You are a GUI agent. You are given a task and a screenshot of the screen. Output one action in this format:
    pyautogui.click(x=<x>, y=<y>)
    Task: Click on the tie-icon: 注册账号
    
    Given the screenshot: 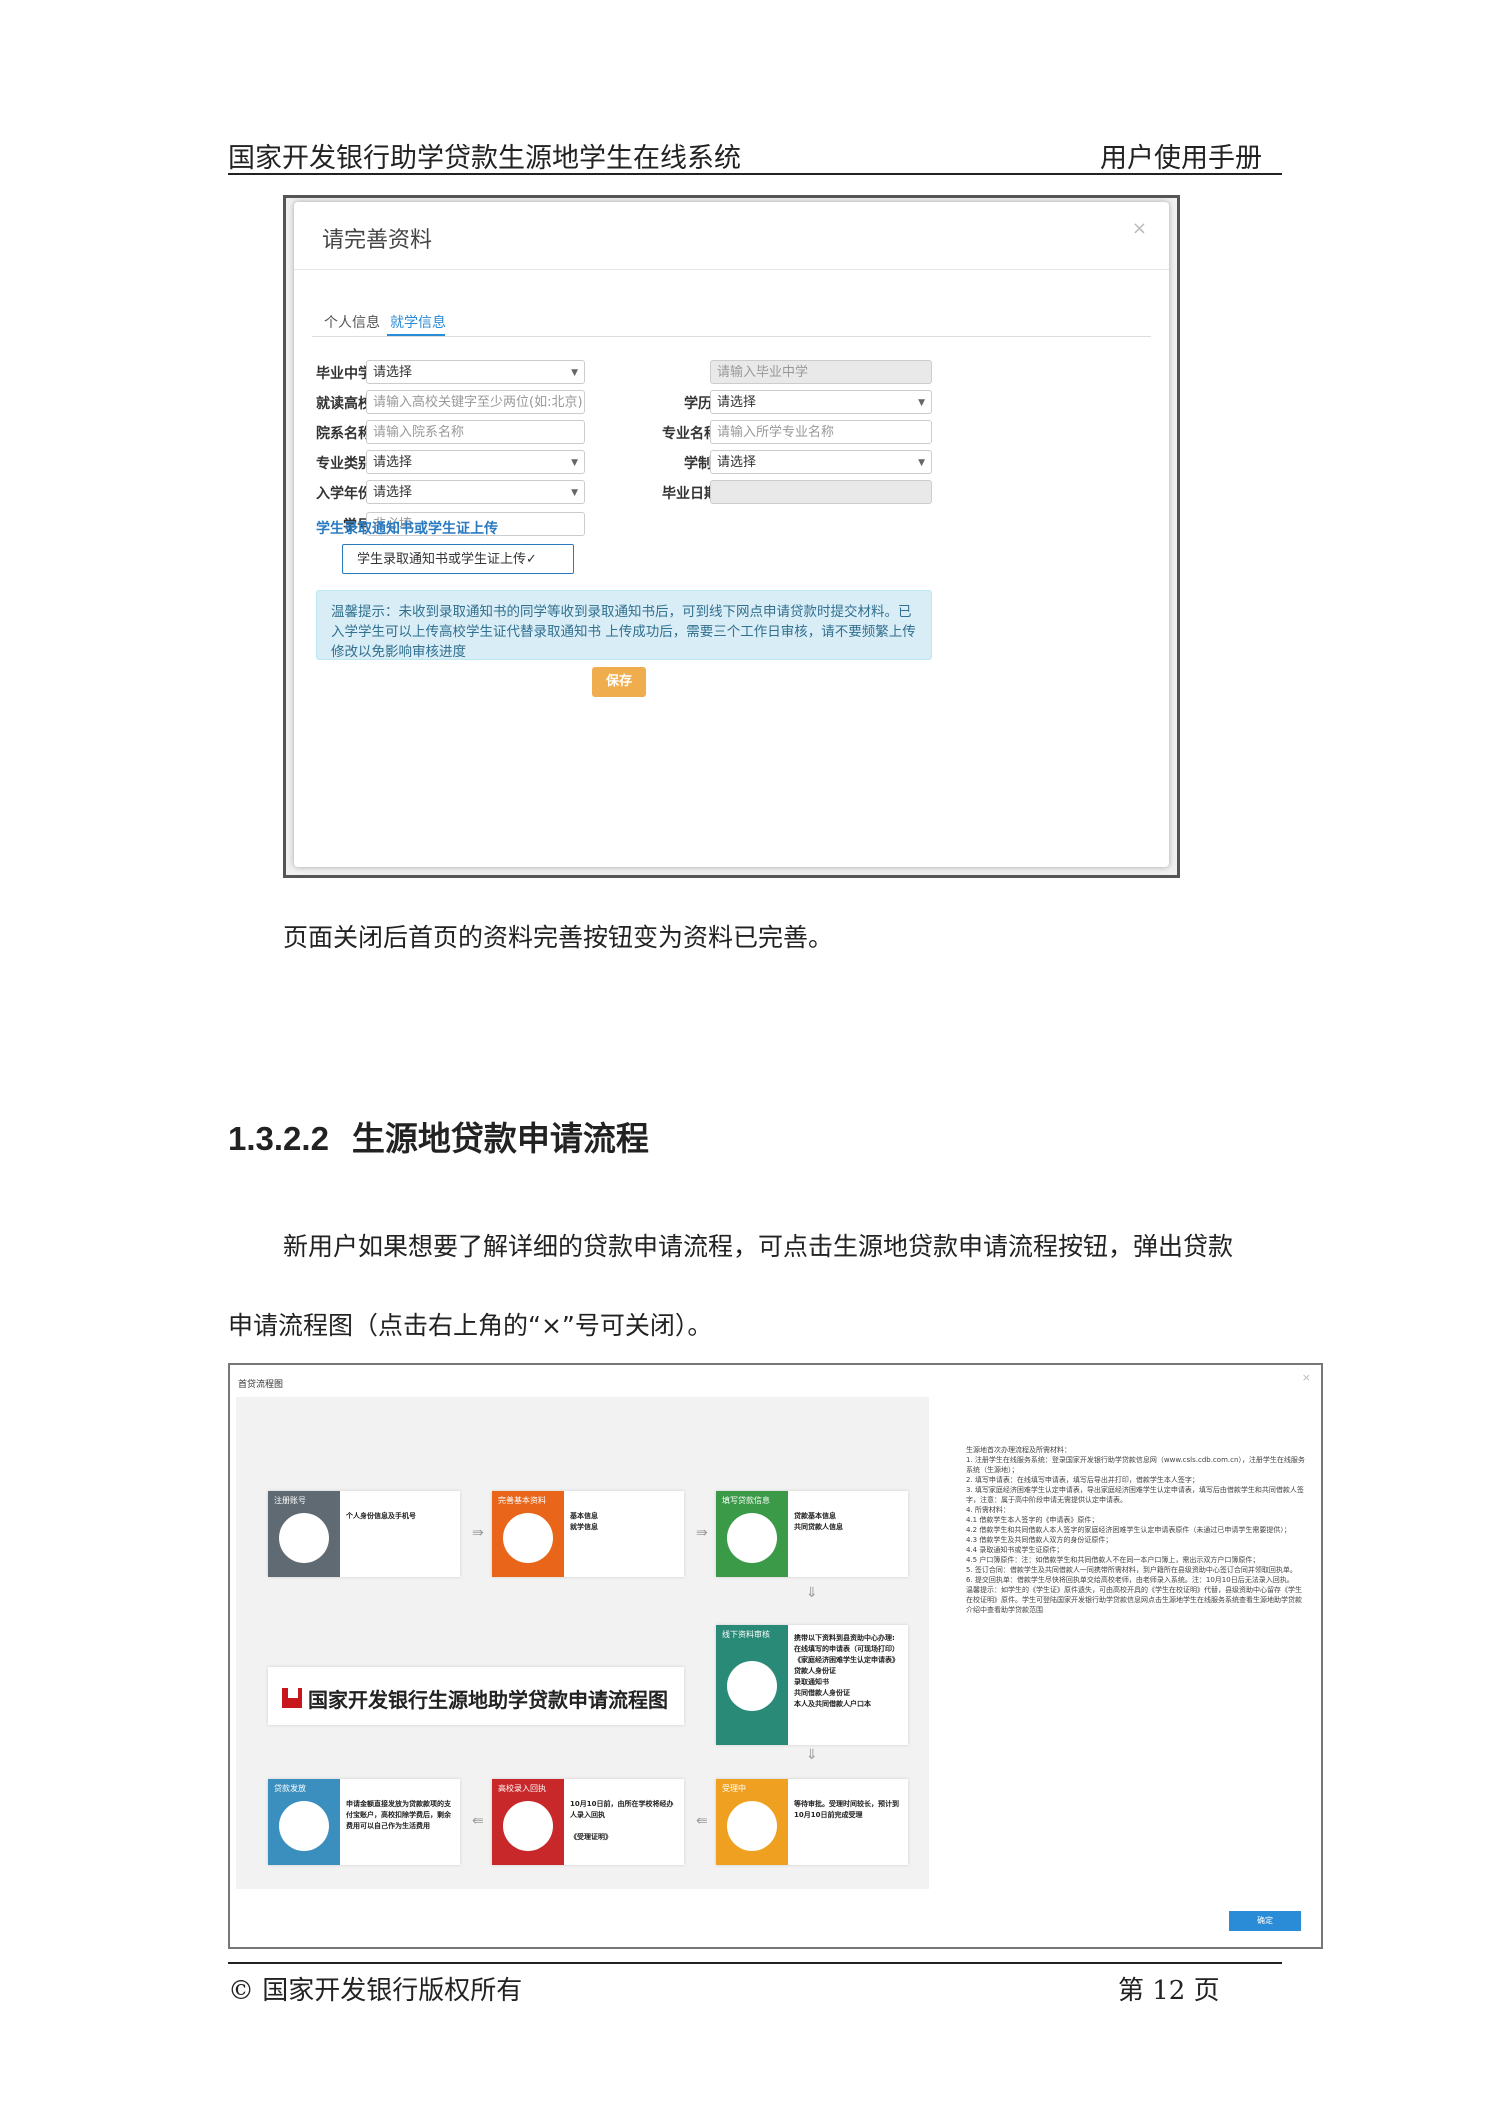 What is the action you would take?
    pyautogui.click(x=304, y=1534)
    